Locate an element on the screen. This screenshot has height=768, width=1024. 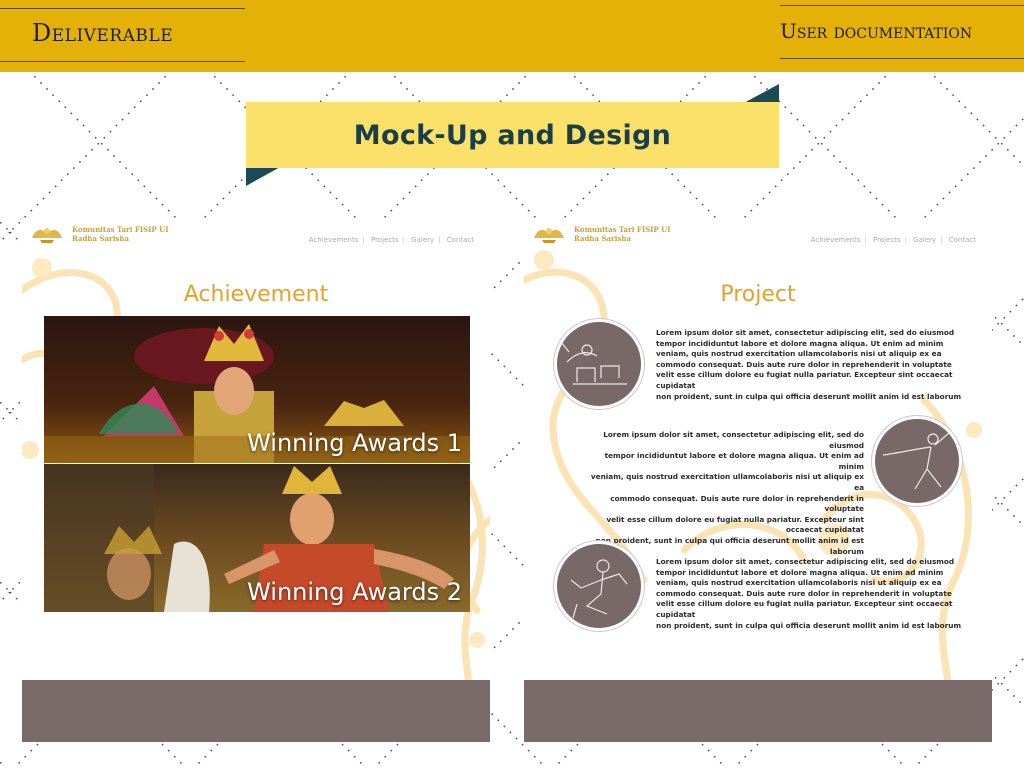
user-documentation-label-box: User documentation is located at coordinates (902, 32).